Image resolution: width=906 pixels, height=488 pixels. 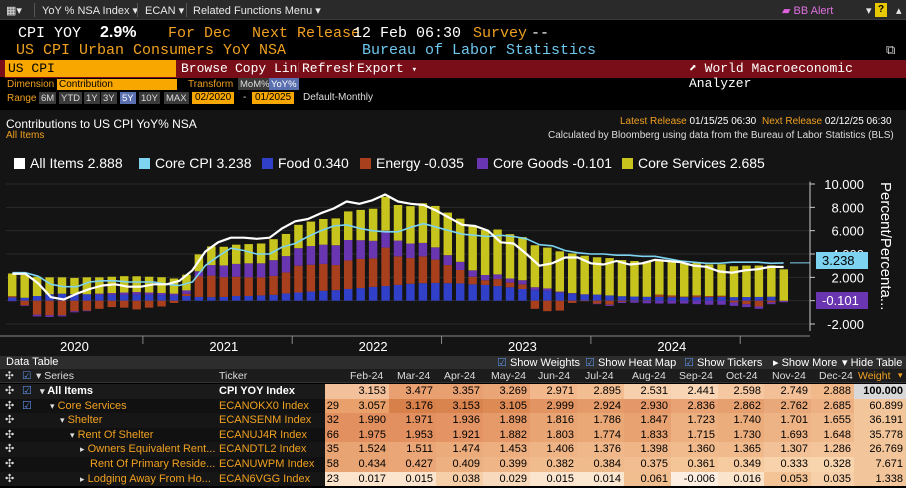 What do you see at coordinates (262, 449) in the screenshot?
I see `ticker-cell: ECANDTL2 Index` at bounding box center [262, 449].